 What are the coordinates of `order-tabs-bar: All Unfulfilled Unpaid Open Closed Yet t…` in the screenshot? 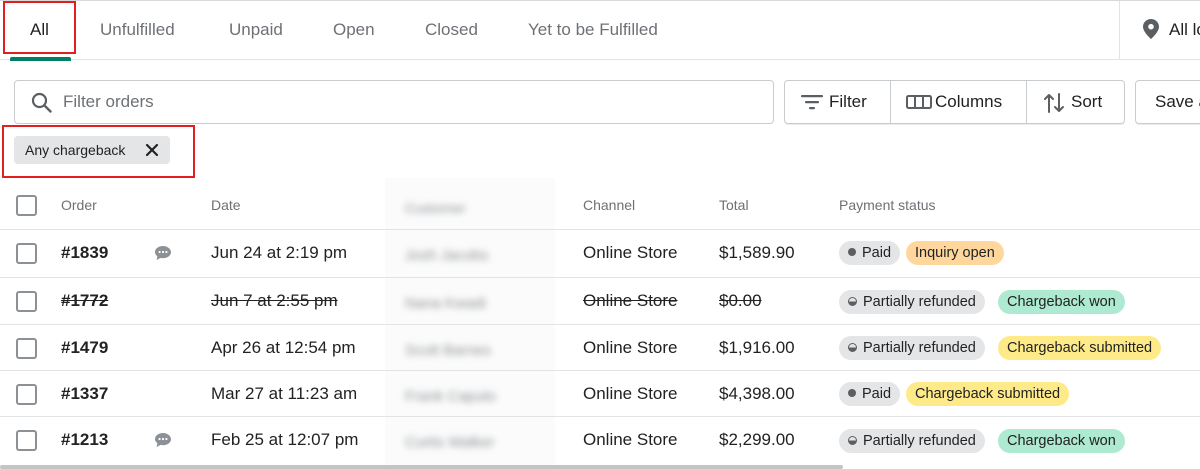 It's located at (600, 30).